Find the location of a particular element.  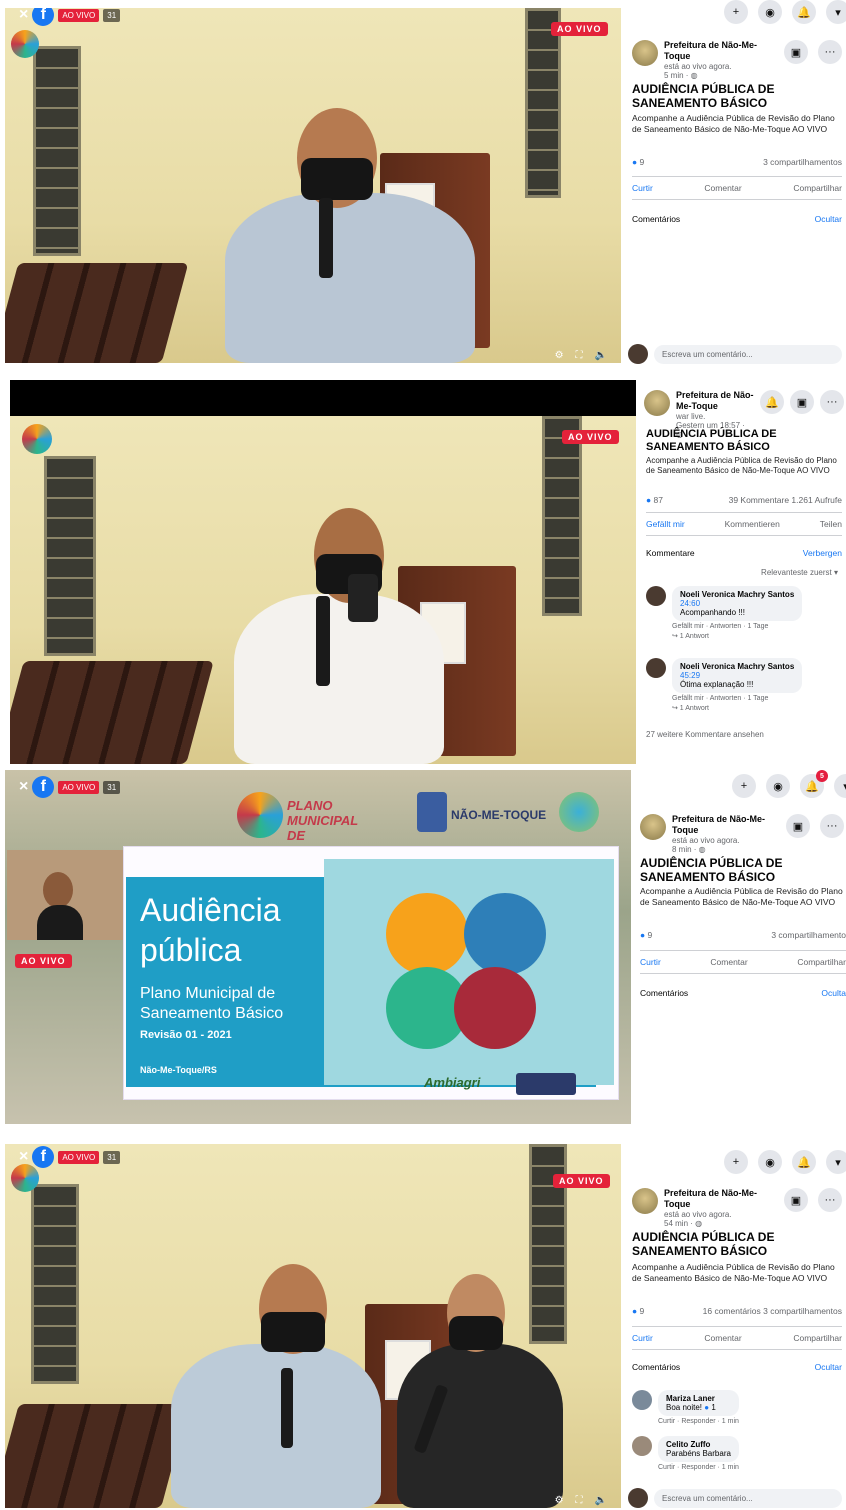

comment-timestamp-link: 24:60 is located at coordinates (737, 603).